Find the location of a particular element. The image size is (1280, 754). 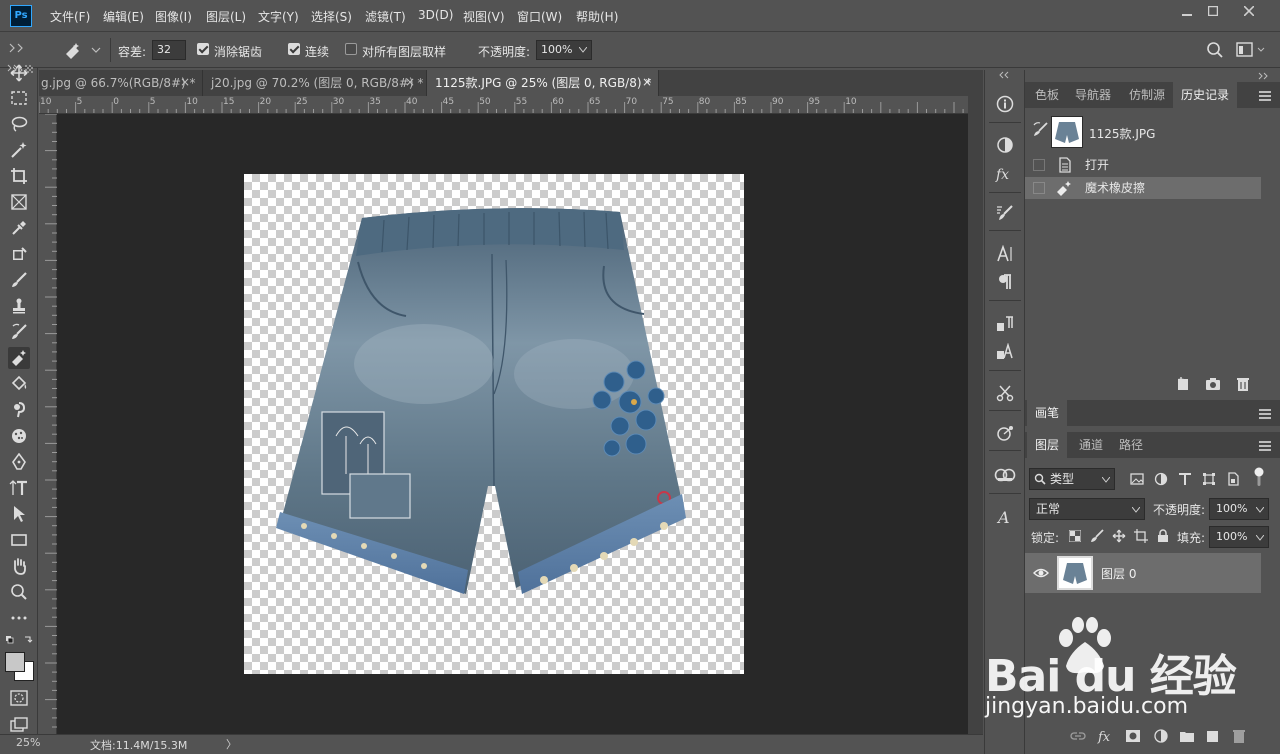

history-source-icon is located at coordinates (1041, 130).